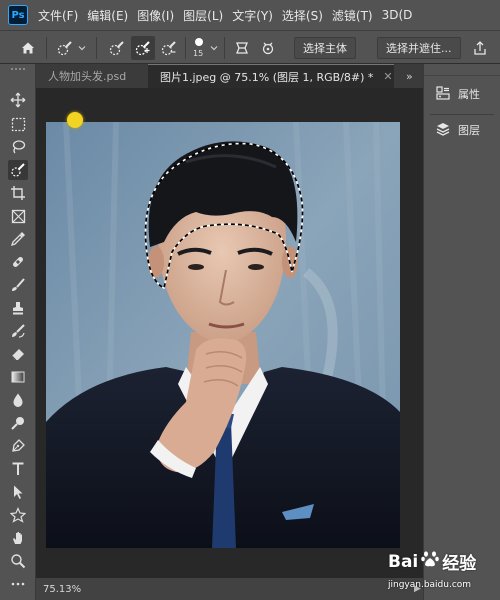  Describe the element at coordinates (229, 589) in the screenshot. I see `status-bar: 75.13% ▶` at that location.